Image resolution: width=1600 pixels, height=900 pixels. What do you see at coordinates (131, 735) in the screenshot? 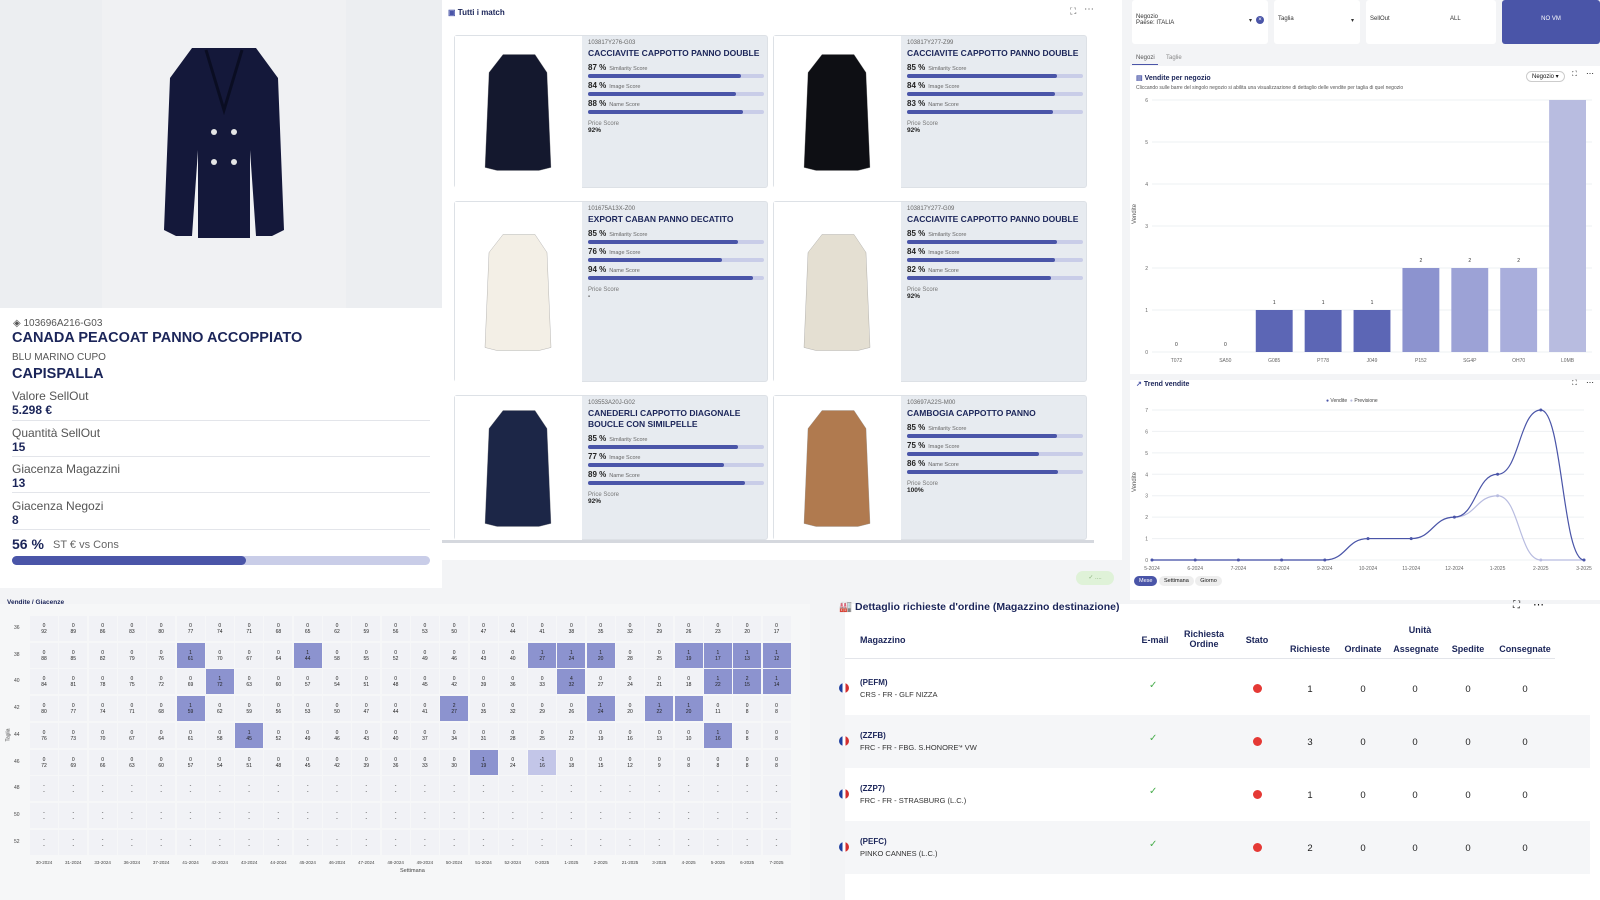
I see `heatmap-cell: 0 67` at bounding box center [131, 735].